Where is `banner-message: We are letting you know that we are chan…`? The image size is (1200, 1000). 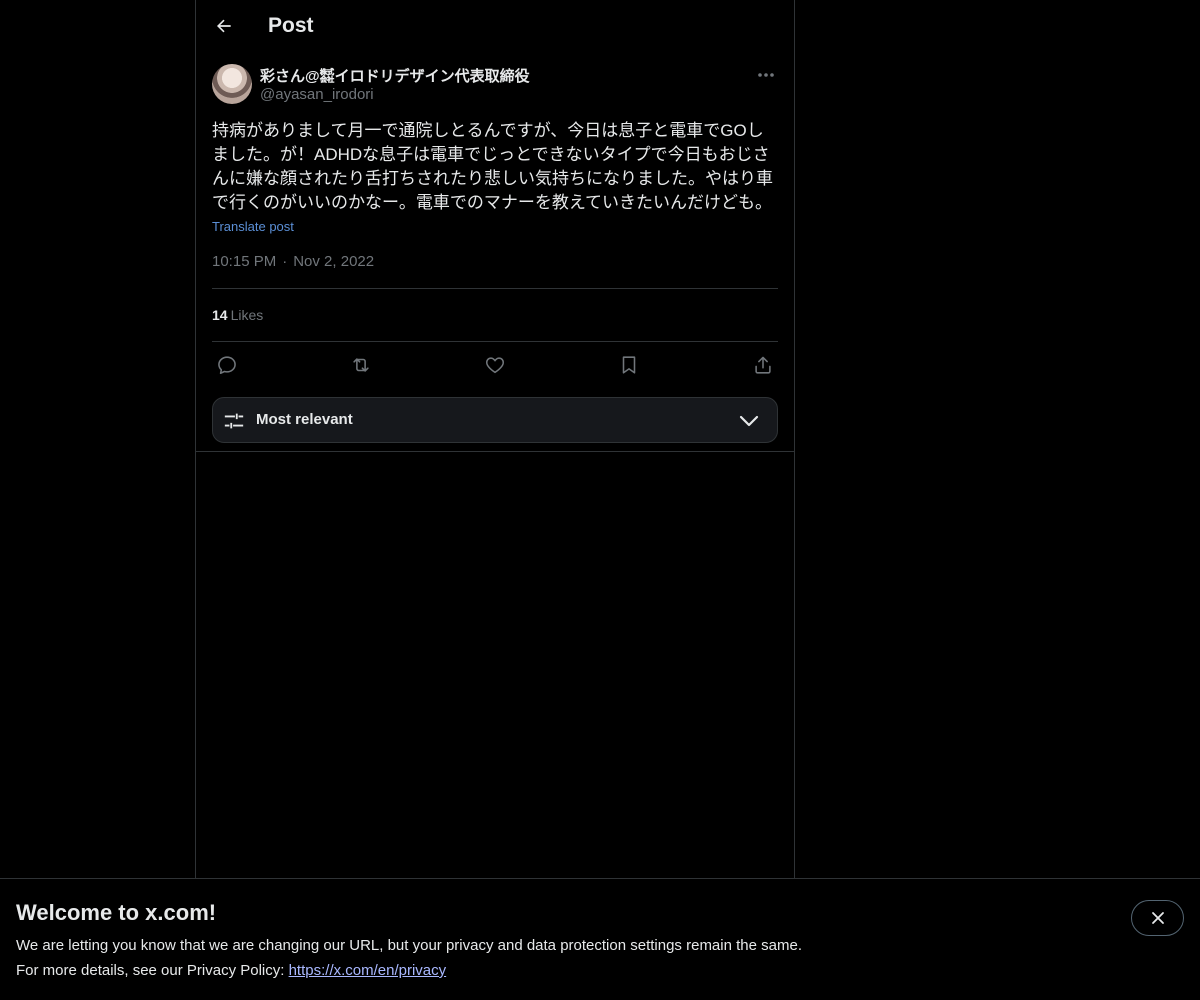
banner-message: We are letting you know that we are chan… is located at coordinates (409, 945).